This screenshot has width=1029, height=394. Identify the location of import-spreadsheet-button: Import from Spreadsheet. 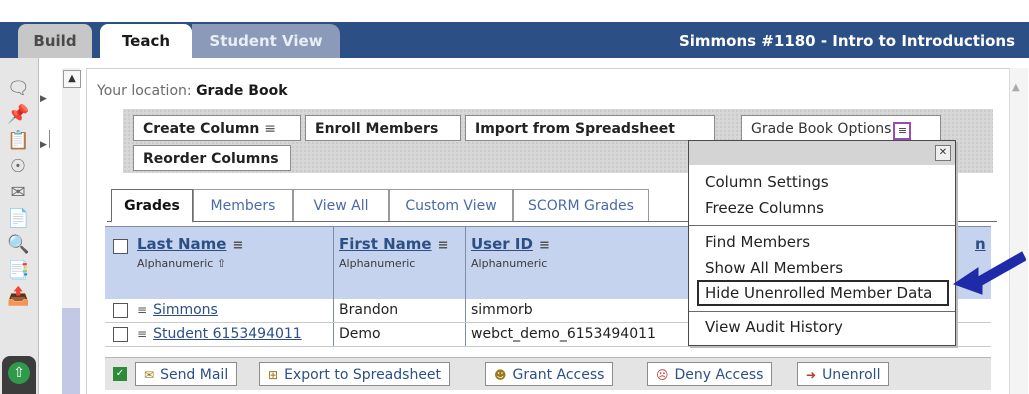
(590, 128).